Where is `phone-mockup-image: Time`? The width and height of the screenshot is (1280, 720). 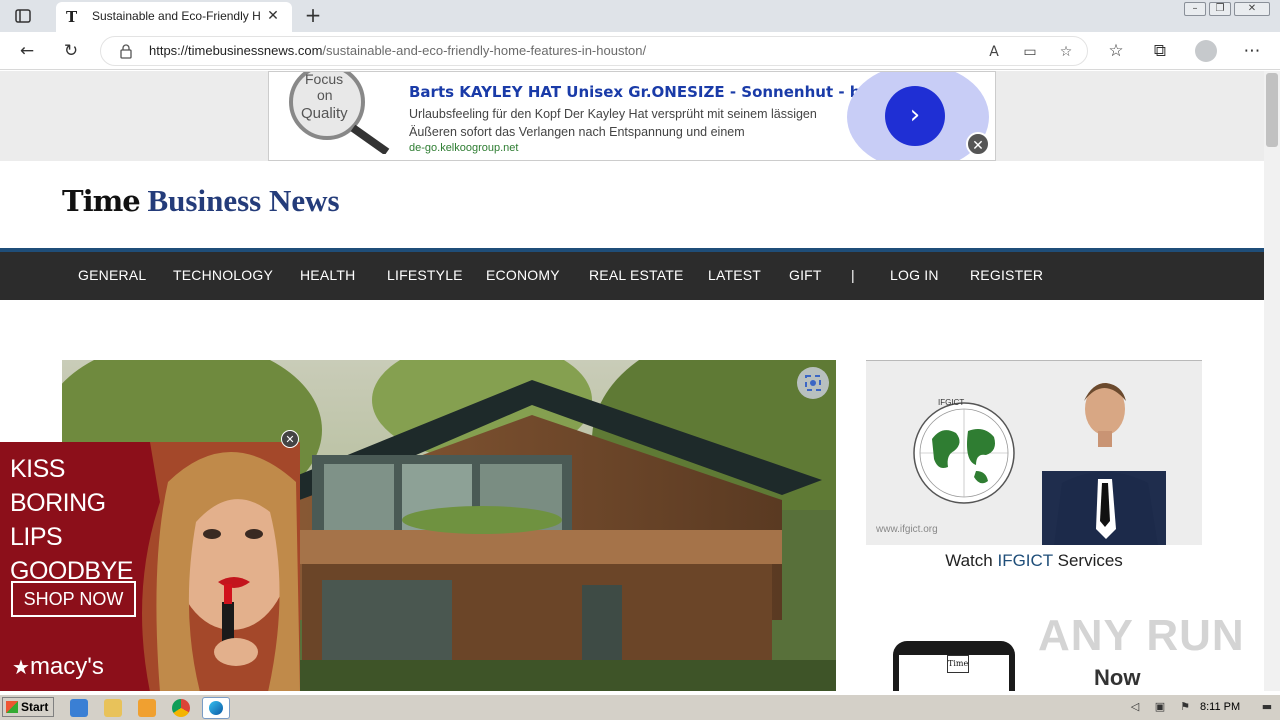 phone-mockup-image: Time is located at coordinates (954, 666).